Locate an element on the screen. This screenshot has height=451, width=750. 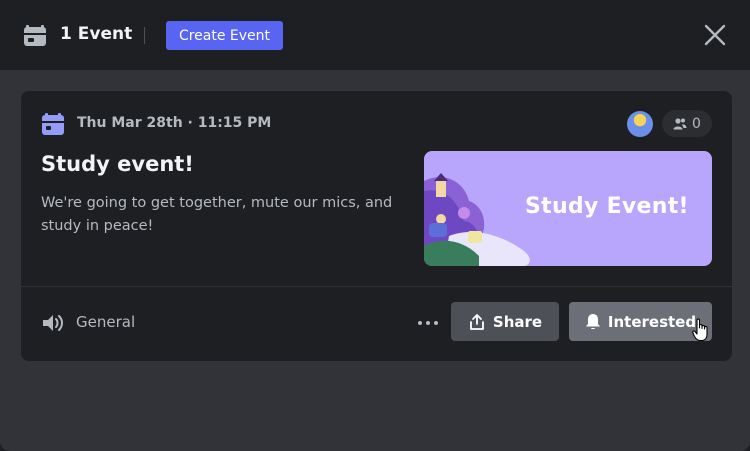
card-divider is located at coordinates (376, 286).